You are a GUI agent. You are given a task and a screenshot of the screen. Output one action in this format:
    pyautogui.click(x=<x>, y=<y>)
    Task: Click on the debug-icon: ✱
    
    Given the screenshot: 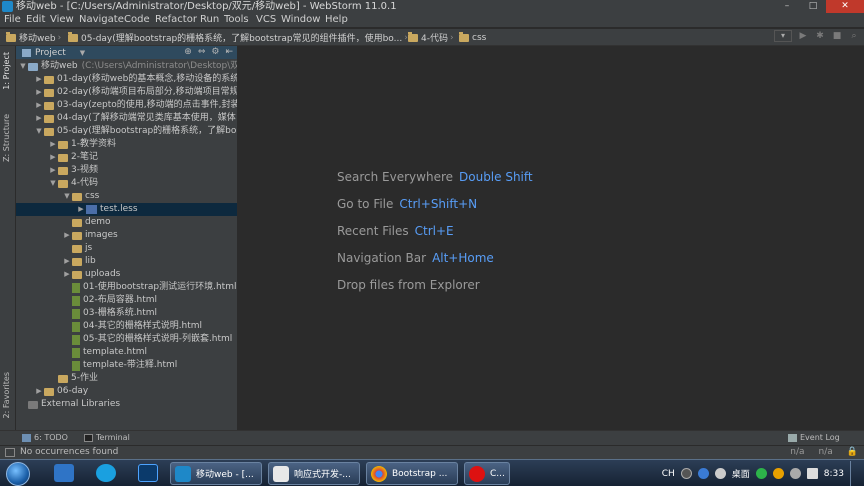 What is the action you would take?
    pyautogui.click(x=820, y=36)
    